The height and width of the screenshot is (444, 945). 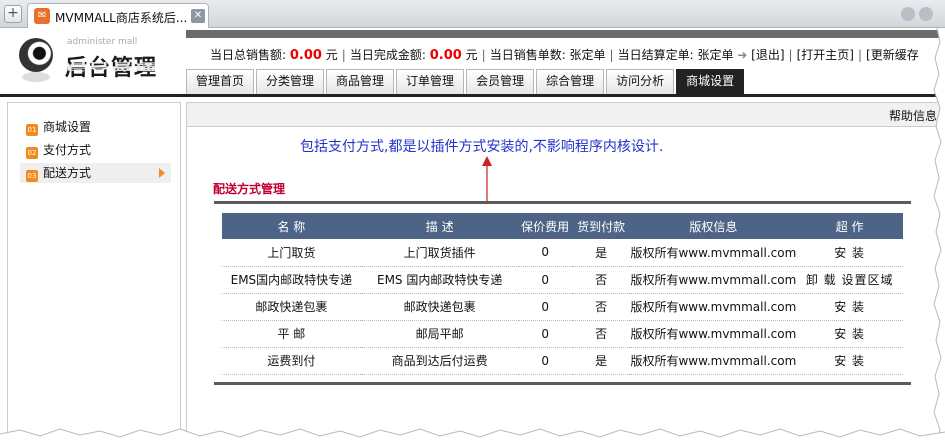 I want to click on cell-name: 邮政快递包裹, so click(x=291, y=307).